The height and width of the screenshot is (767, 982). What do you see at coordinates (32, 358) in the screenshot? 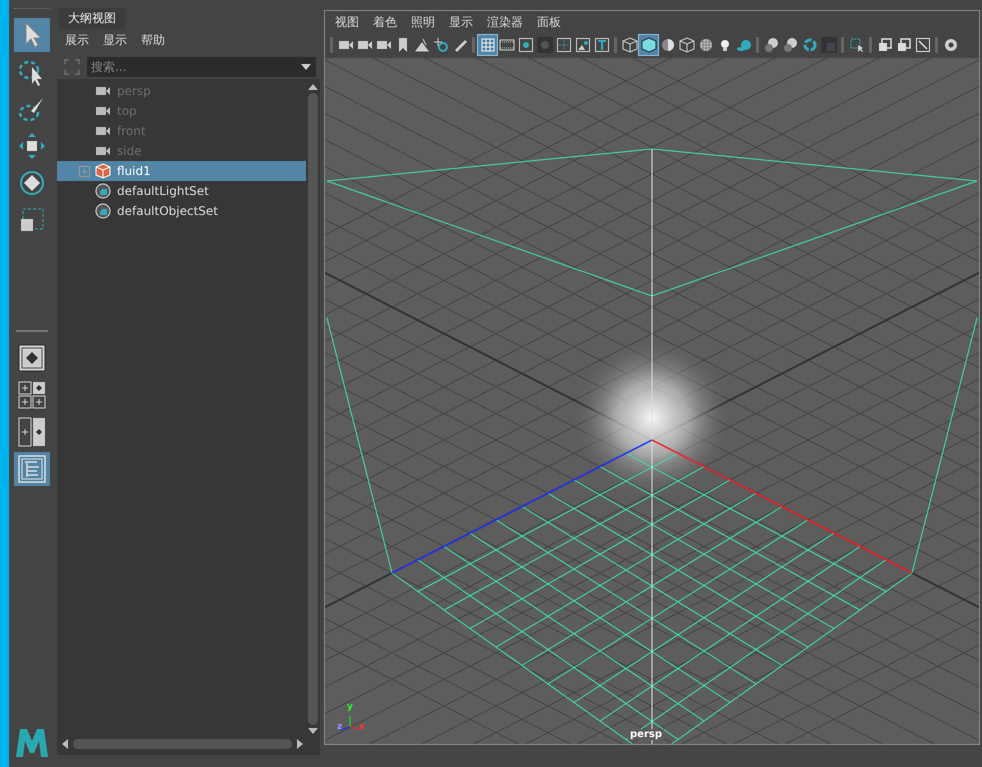
I see `single-layout-icon` at bounding box center [32, 358].